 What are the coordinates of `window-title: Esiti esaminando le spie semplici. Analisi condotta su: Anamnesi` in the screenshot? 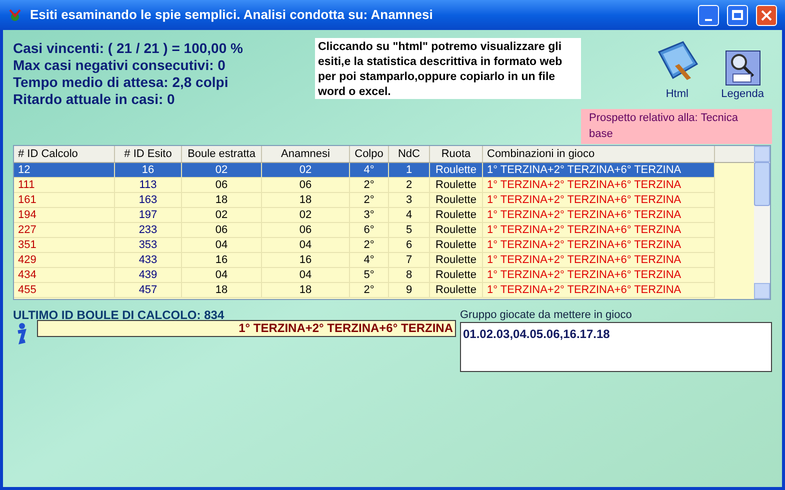 It's located at (232, 15).